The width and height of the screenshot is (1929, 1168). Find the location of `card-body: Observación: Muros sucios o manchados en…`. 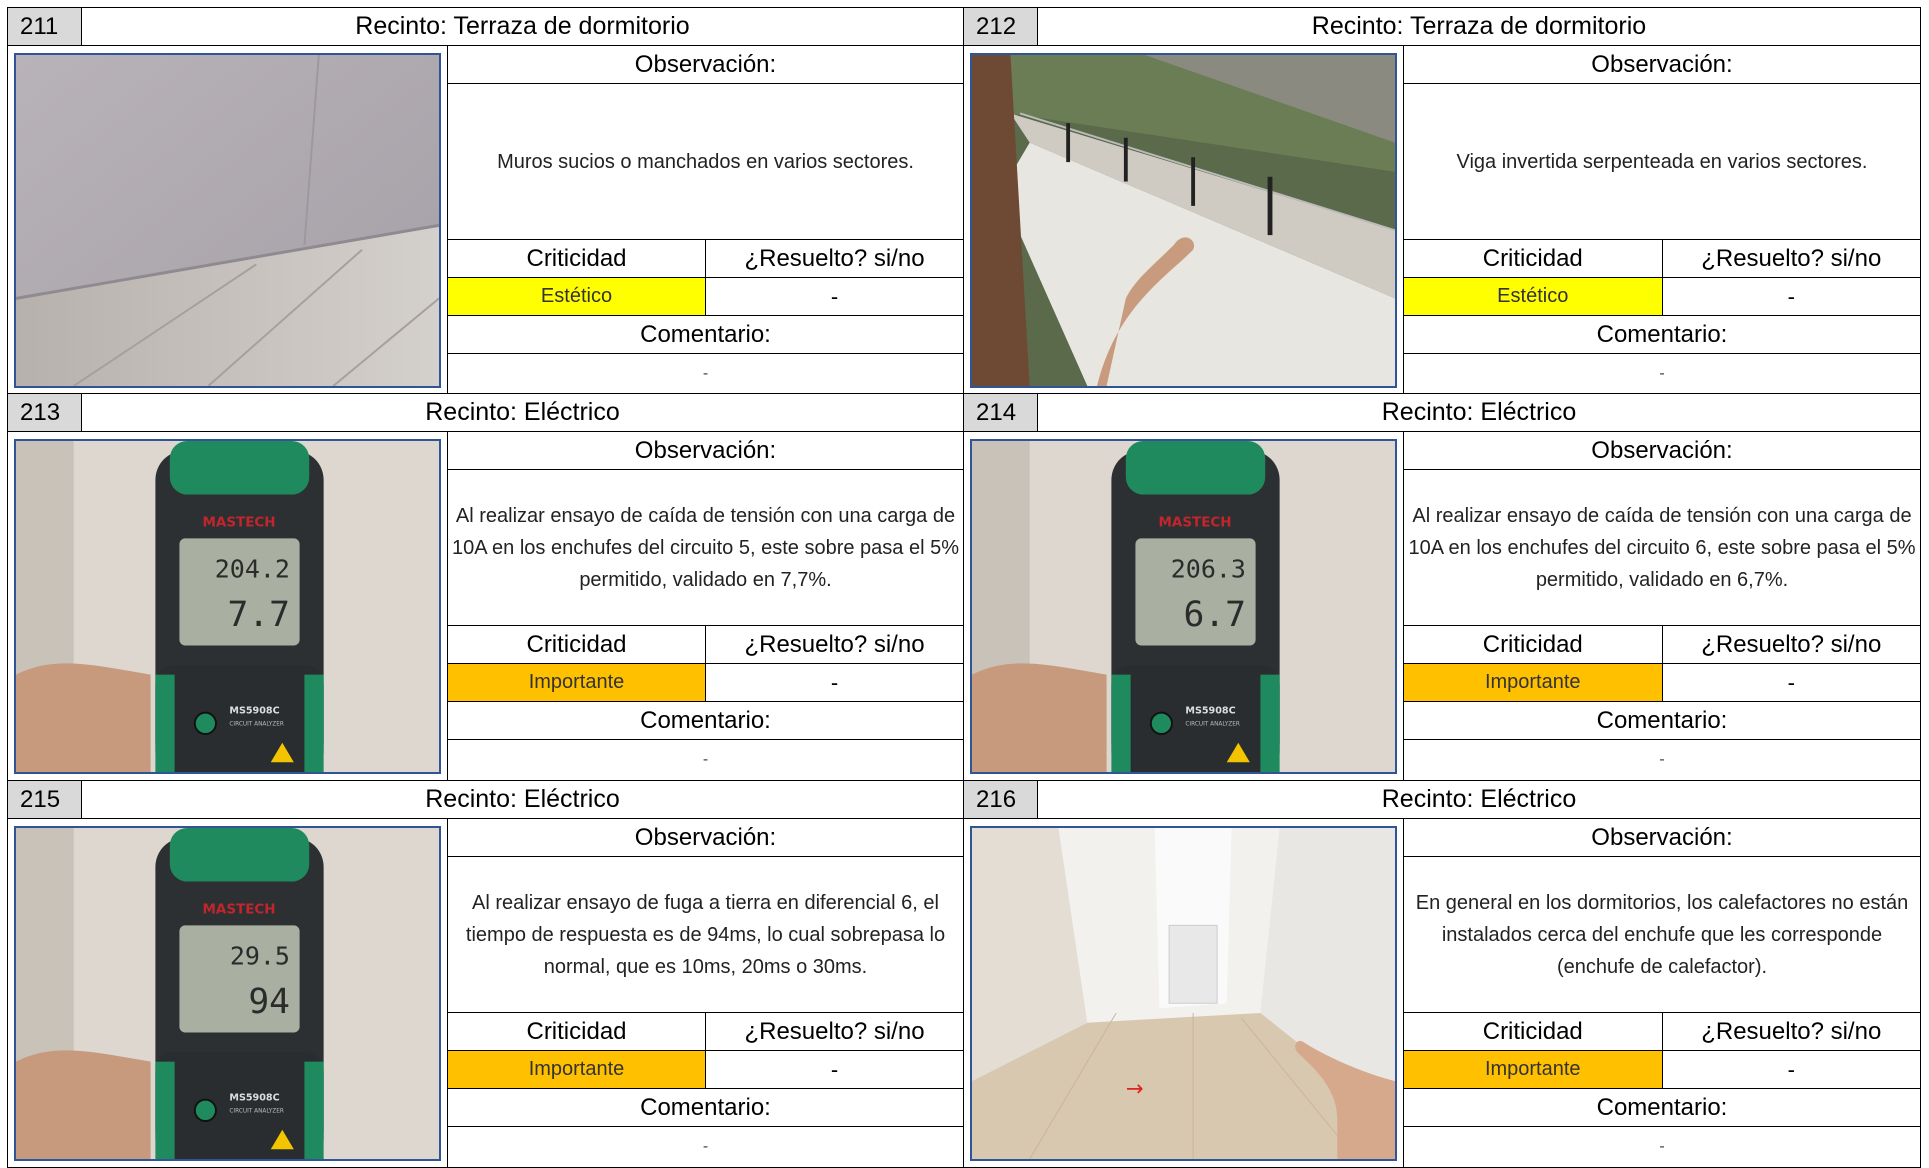

card-body: Observación: Muros sucios o manchados en… is located at coordinates (485, 220).